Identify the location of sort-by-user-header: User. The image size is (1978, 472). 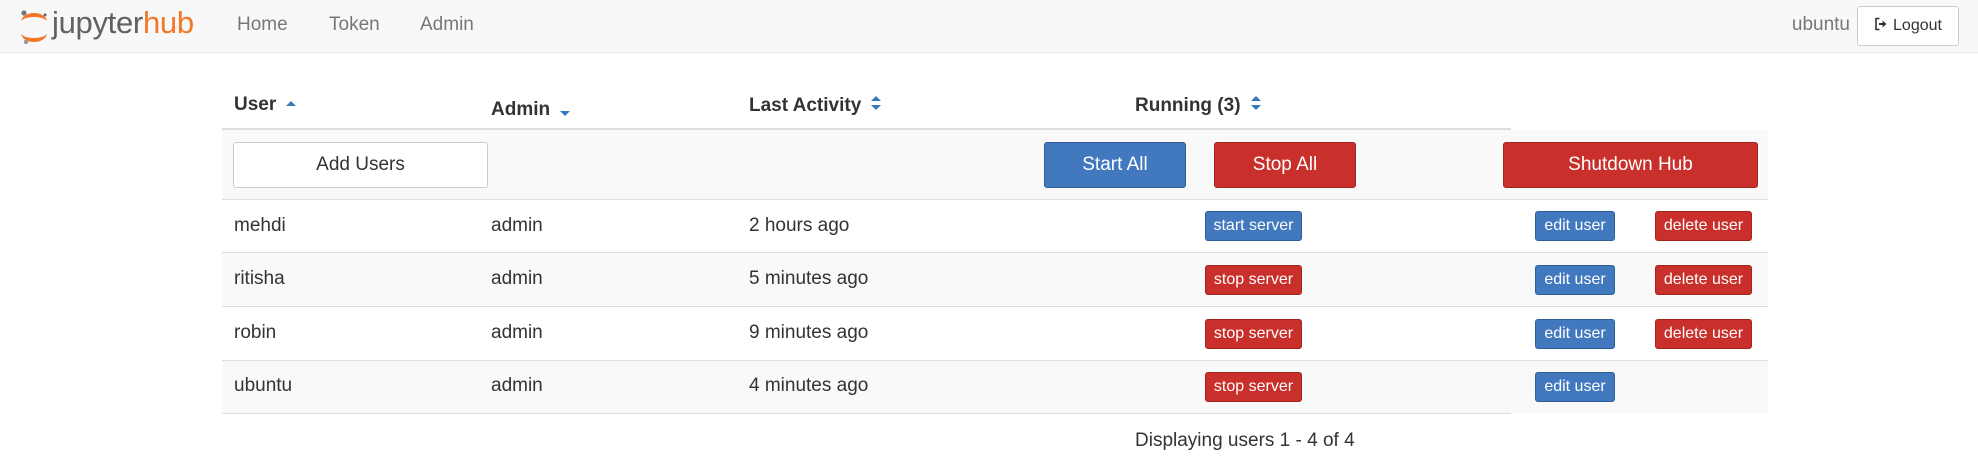
(265, 105).